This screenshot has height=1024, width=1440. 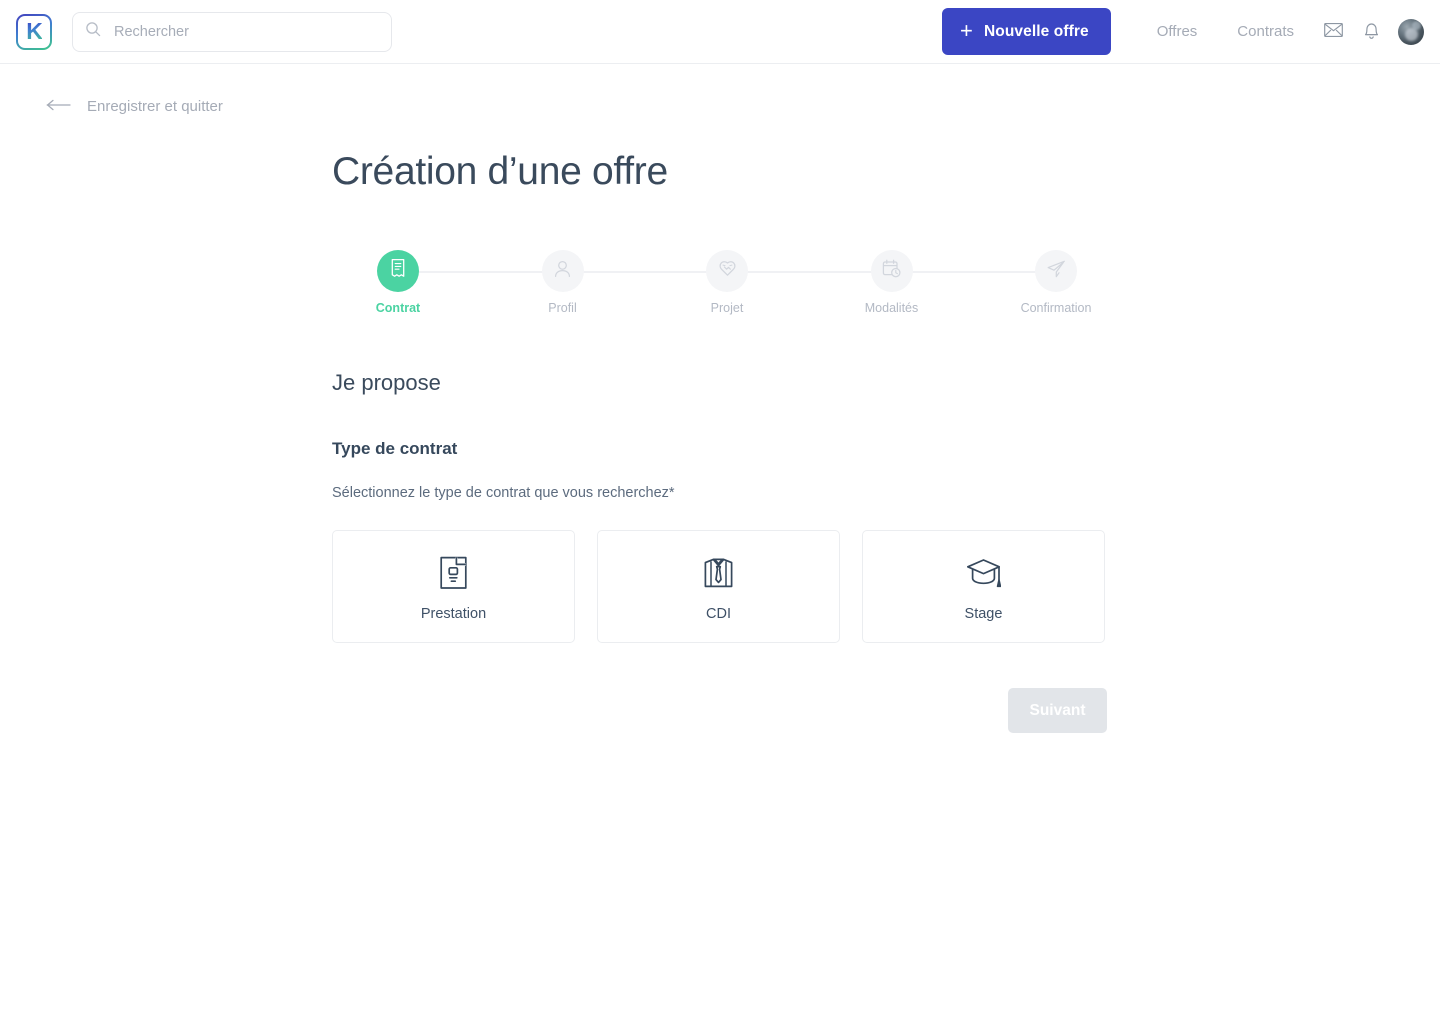 I want to click on contract-type-options: Prestation CDI Stage, so click(x=866, y=586).